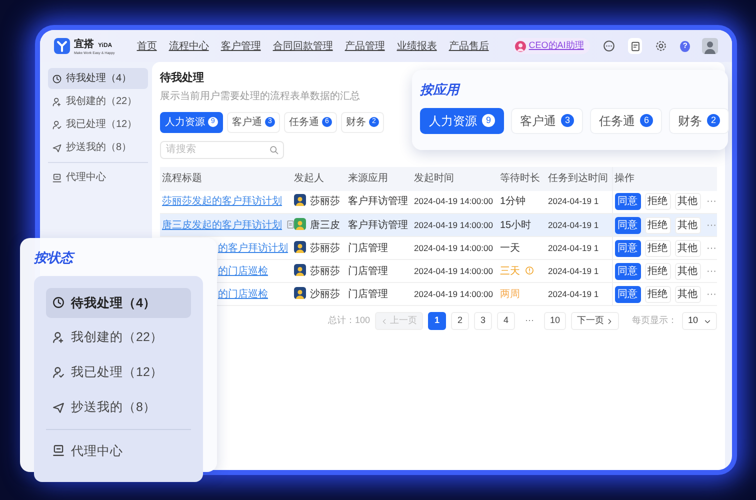 The width and height of the screenshot is (756, 500). What do you see at coordinates (626, 121) in the screenshot?
I see `app-tab: 任务通 6` at bounding box center [626, 121].